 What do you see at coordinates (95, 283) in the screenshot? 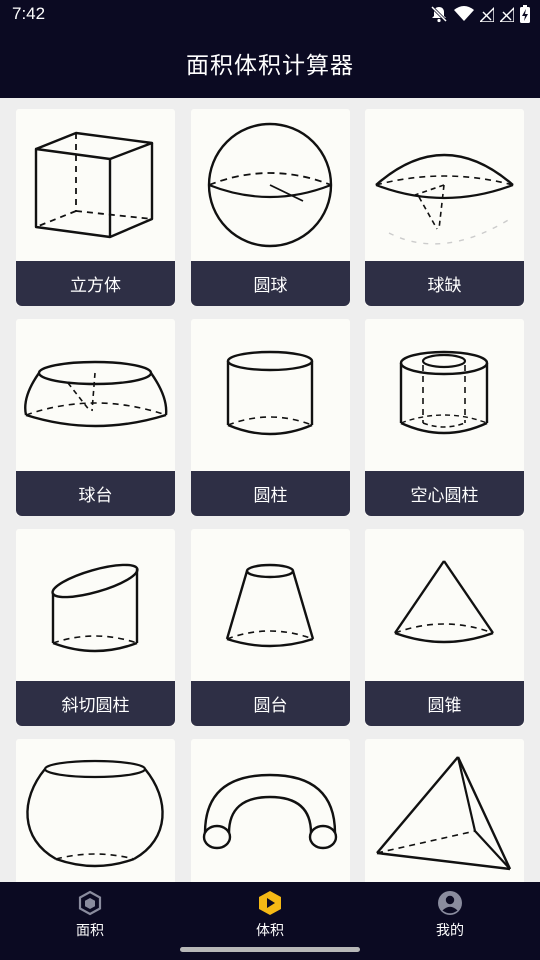
I see `shape-card-label: 立方体` at bounding box center [95, 283].